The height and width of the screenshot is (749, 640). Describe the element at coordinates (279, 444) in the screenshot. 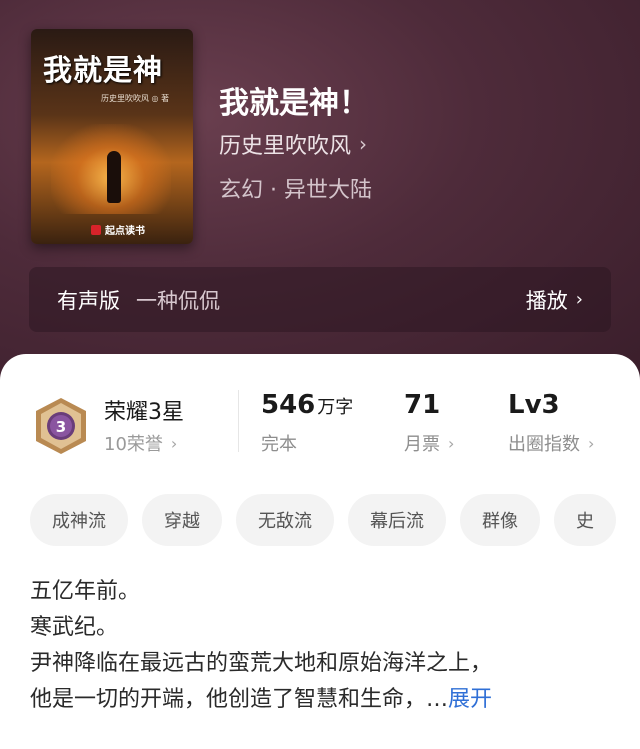

I see `stat-label: 完本` at that location.